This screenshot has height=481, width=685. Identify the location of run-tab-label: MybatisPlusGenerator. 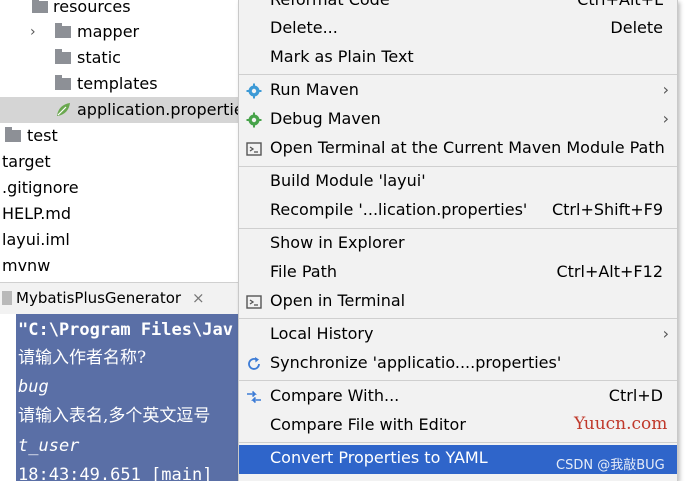
(98, 298).